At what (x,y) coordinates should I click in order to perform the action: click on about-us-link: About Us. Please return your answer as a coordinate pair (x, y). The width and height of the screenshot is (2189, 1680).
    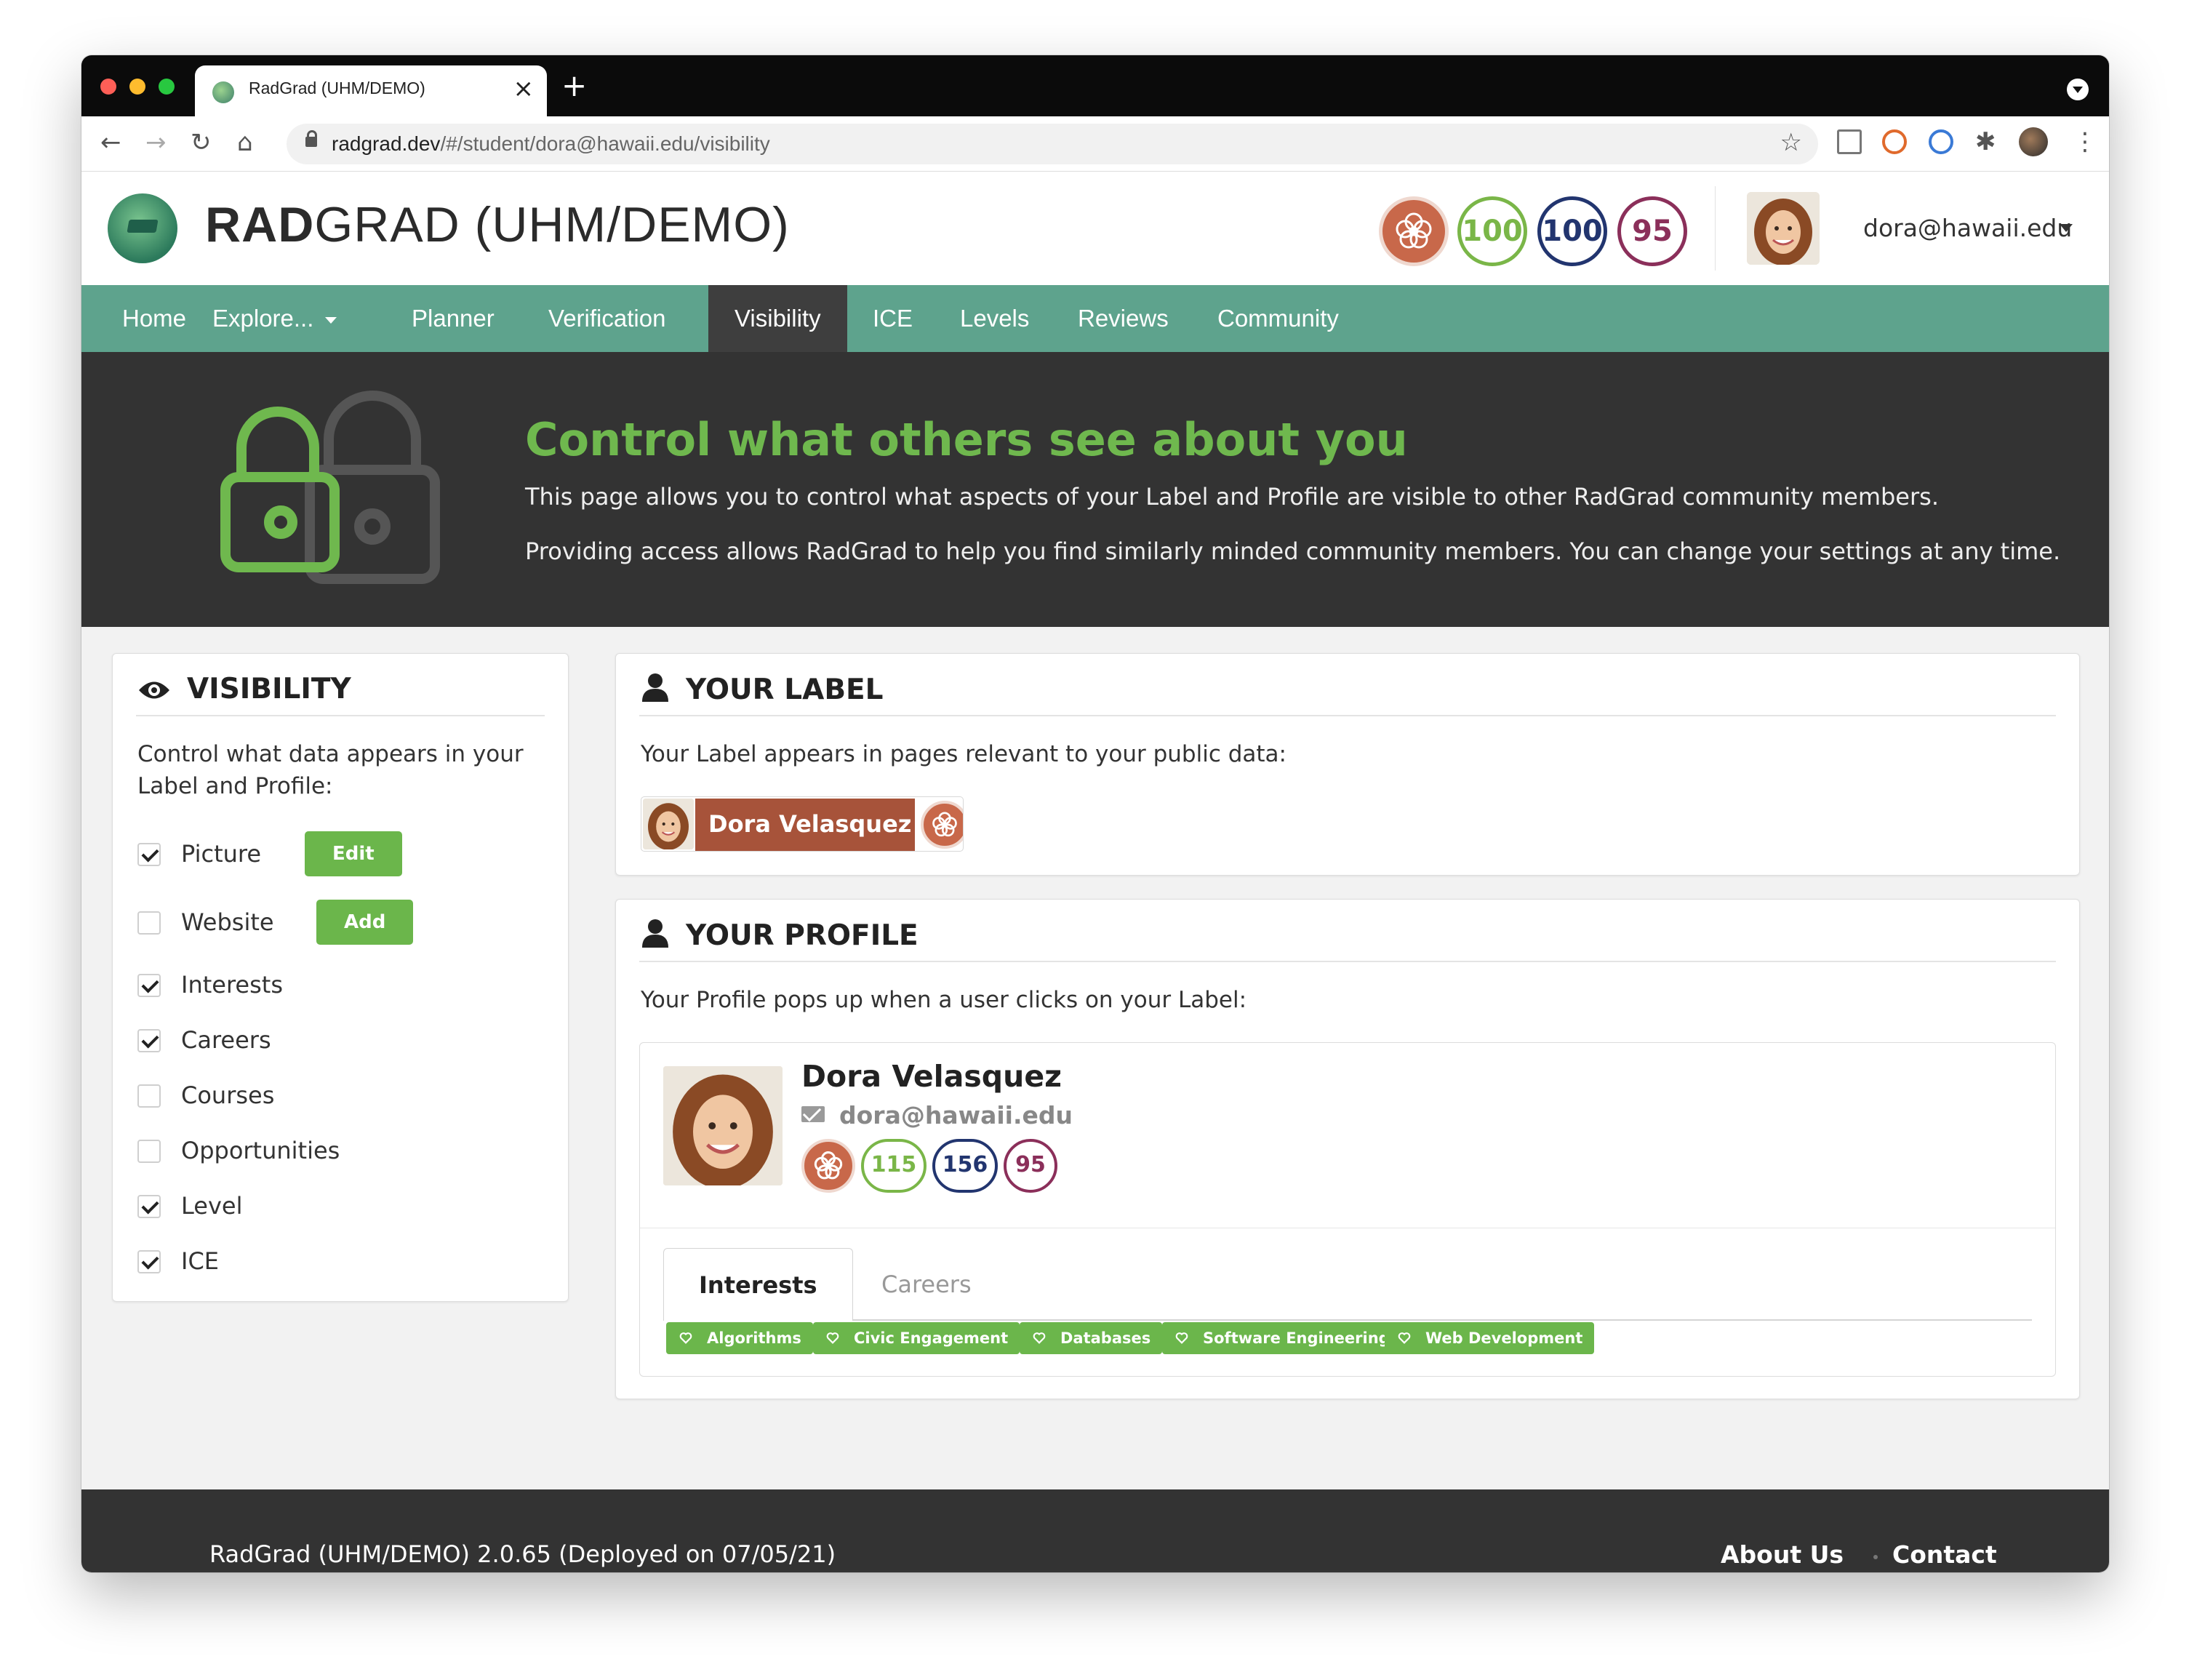
    Looking at the image, I should click on (1782, 1554).